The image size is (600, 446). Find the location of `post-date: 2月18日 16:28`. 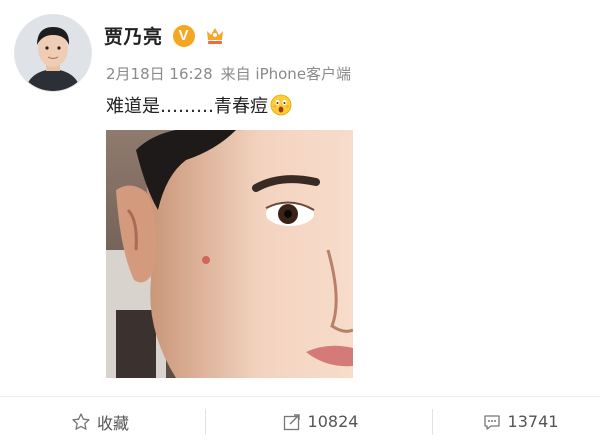

post-date: 2月18日 16:28 is located at coordinates (159, 74).